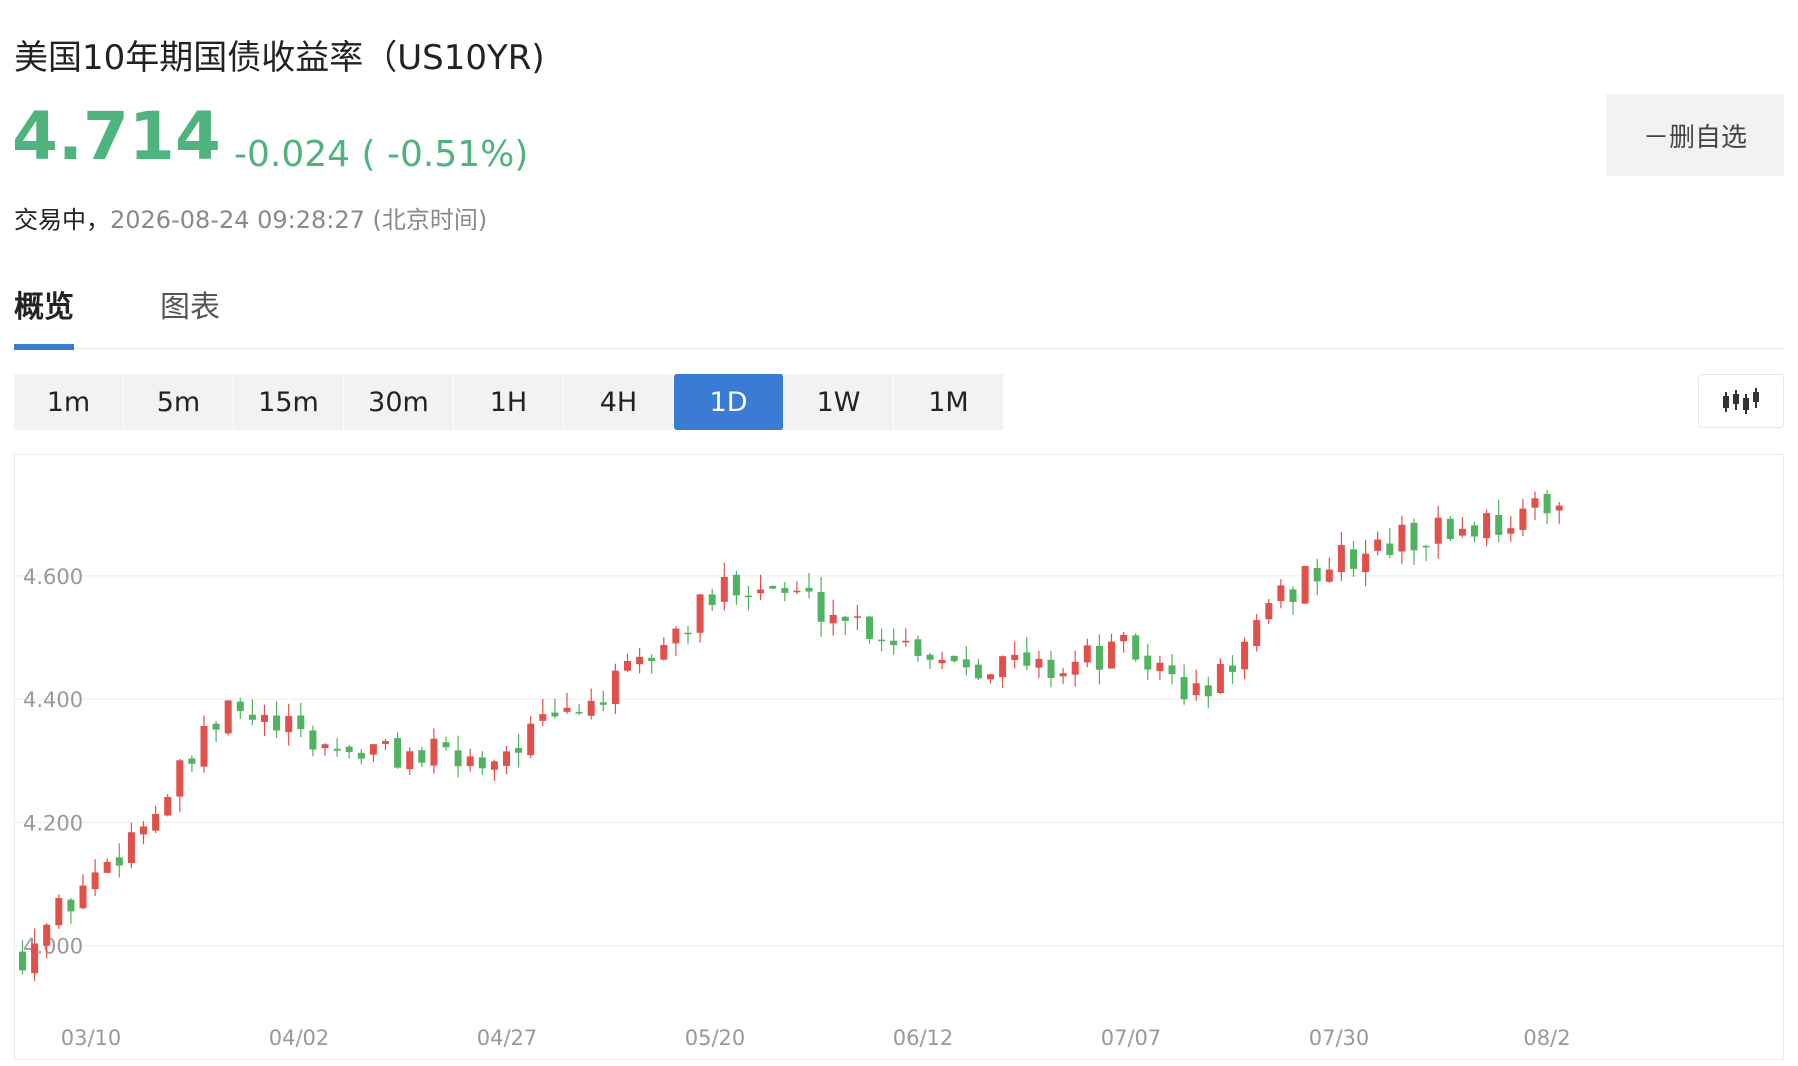 This screenshot has height=1066, width=1798. I want to click on trading-status: 交易中，2026-08-24 09:28:27 (北京时间), so click(250, 217).